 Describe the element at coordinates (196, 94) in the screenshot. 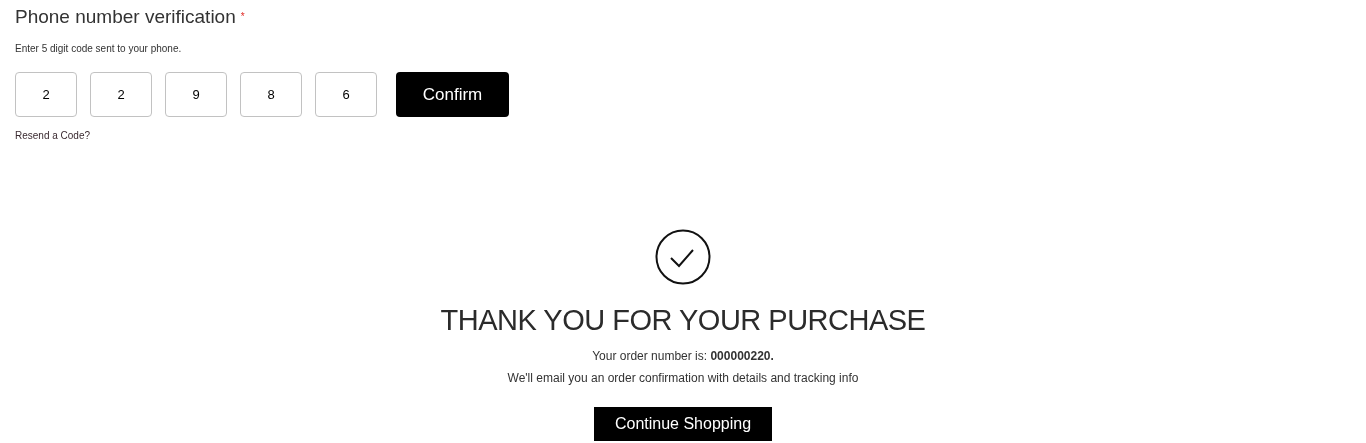

I see `code-digit-field: 9` at that location.